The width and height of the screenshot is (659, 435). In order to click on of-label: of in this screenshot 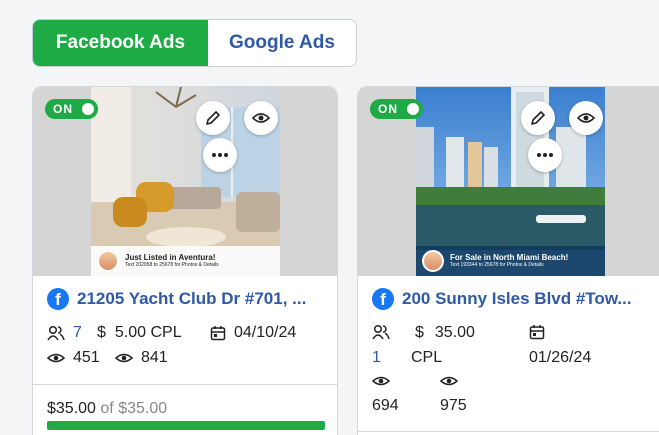, I will do `click(107, 408)`.